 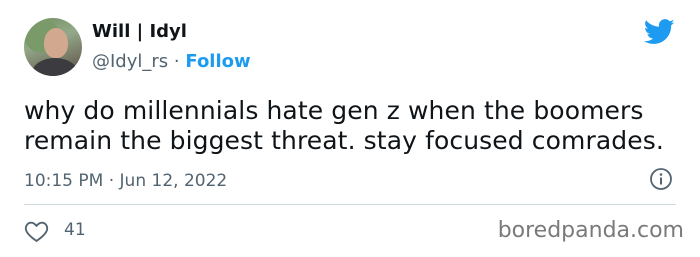 I want to click on like-count: 41, so click(x=75, y=230).